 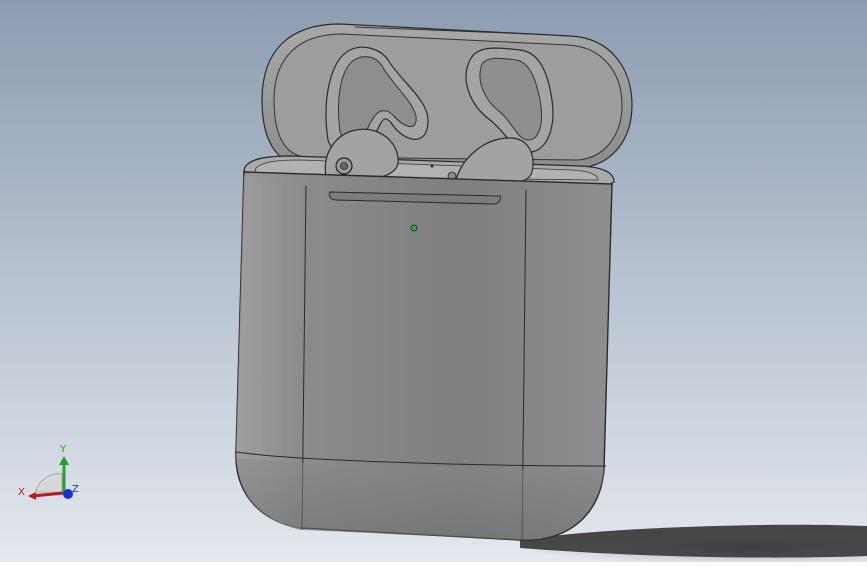 I want to click on triad-plane, so click(x=49, y=483).